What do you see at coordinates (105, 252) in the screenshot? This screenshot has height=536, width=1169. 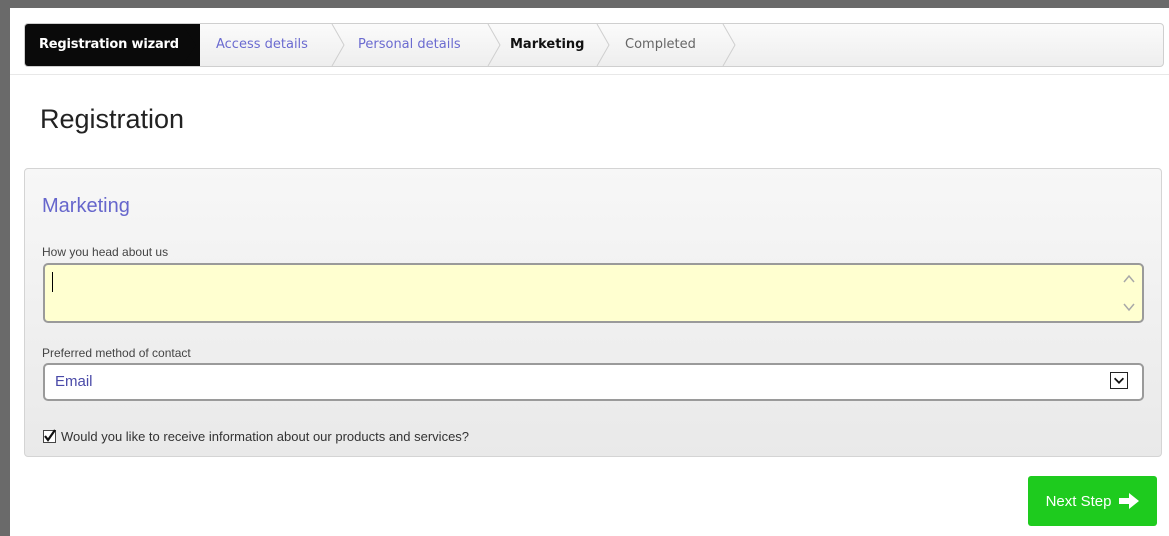 I see `heard-about-label: How you head about us` at bounding box center [105, 252].